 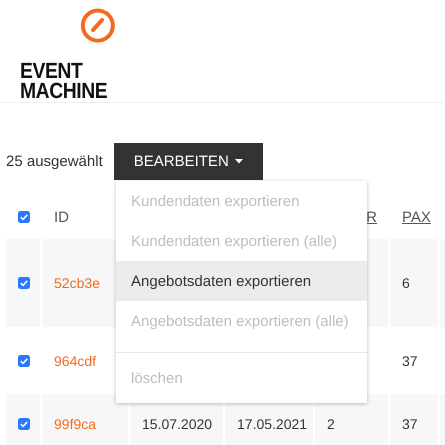 What do you see at coordinates (416, 217) in the screenshot?
I see `column-header: PAX` at bounding box center [416, 217].